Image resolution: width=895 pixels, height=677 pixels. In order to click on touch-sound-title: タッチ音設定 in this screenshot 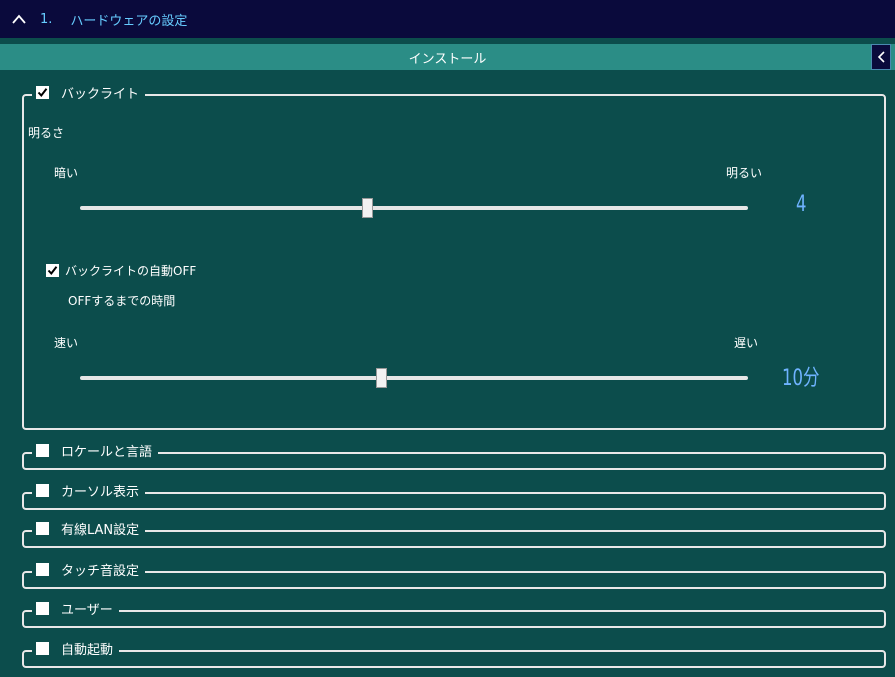, I will do `click(100, 571)`.